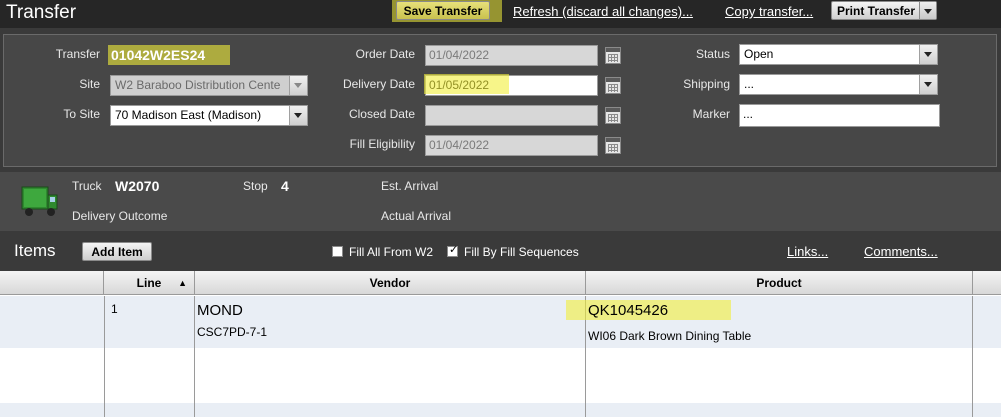  I want to click on row-product-code: QK1045426, so click(628, 310).